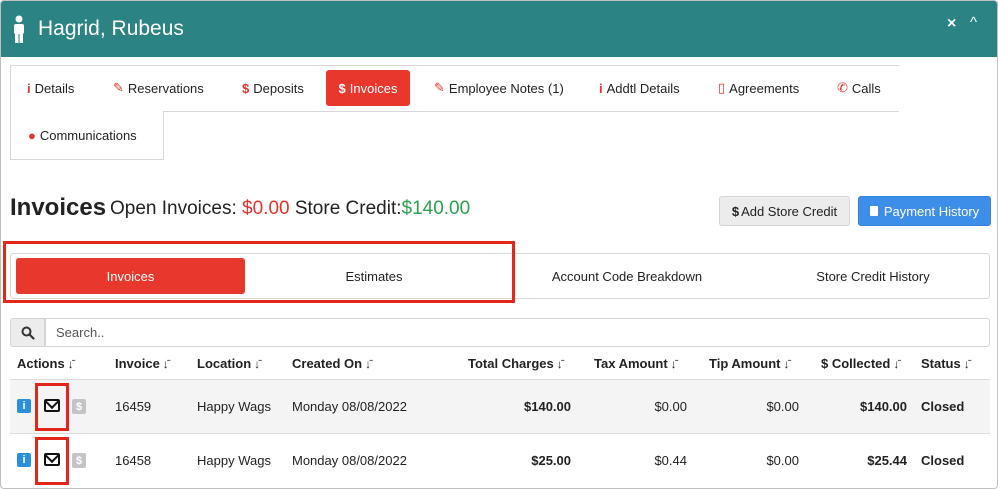  Describe the element at coordinates (722, 87) in the screenshot. I see `clipboard-icon: ▯` at that location.